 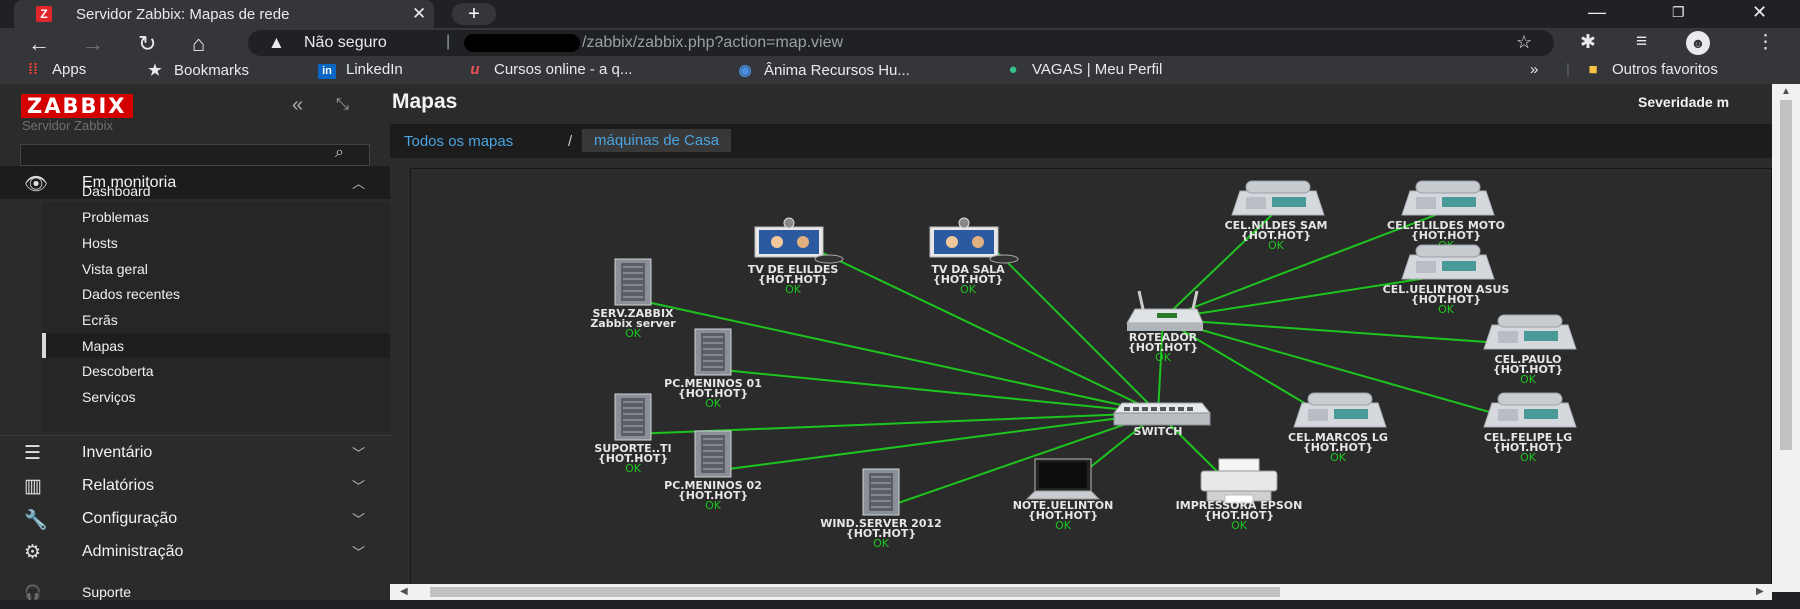 I want to click on menu-label: Suporte, so click(x=107, y=592).